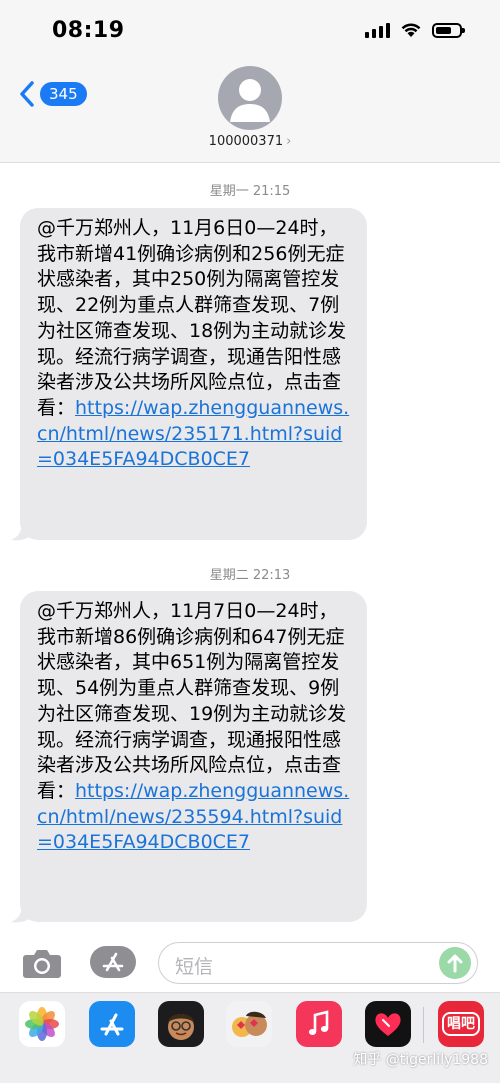 The width and height of the screenshot is (500, 1083). What do you see at coordinates (448, 30) in the screenshot?
I see `battery-icon` at bounding box center [448, 30].